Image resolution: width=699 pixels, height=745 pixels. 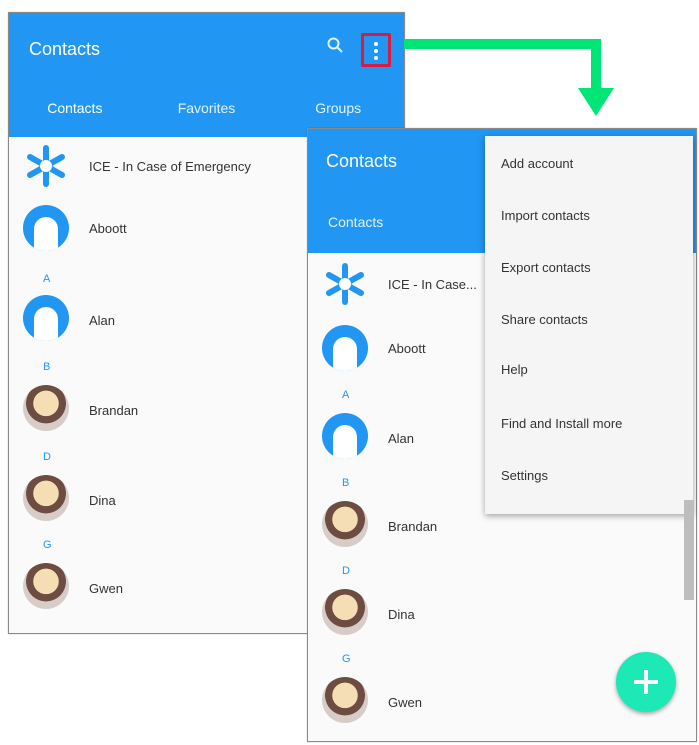 What do you see at coordinates (206, 75) in the screenshot?
I see `app-bar: Contacts Contacts Favorites Groups` at bounding box center [206, 75].